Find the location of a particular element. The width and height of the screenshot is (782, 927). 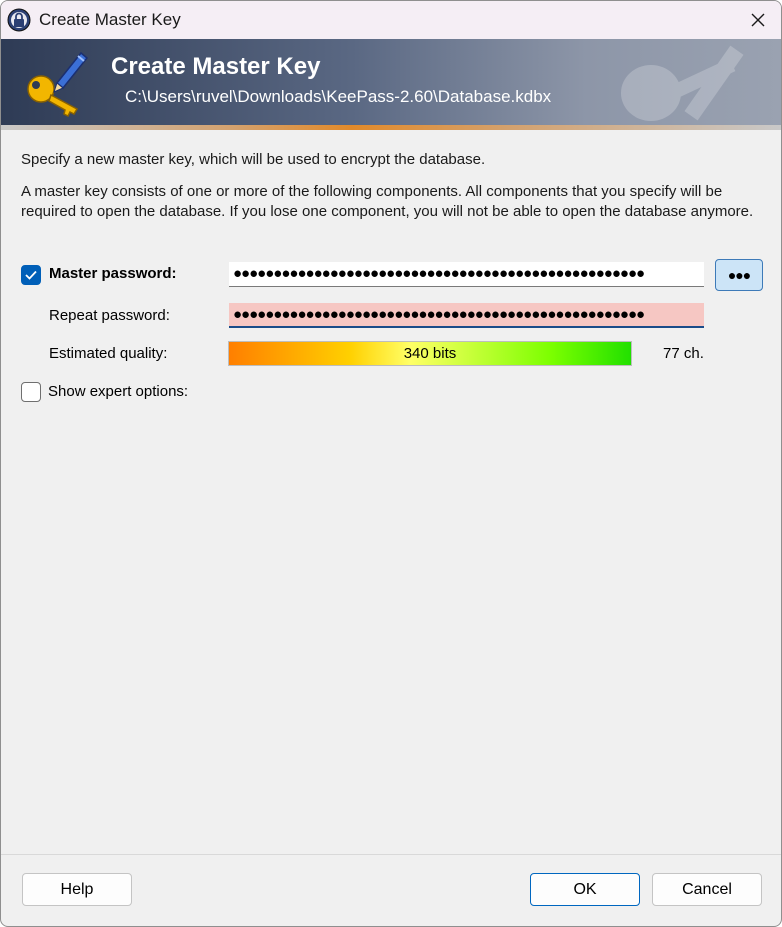

quality-bits-text: 340 bits is located at coordinates (430, 353).